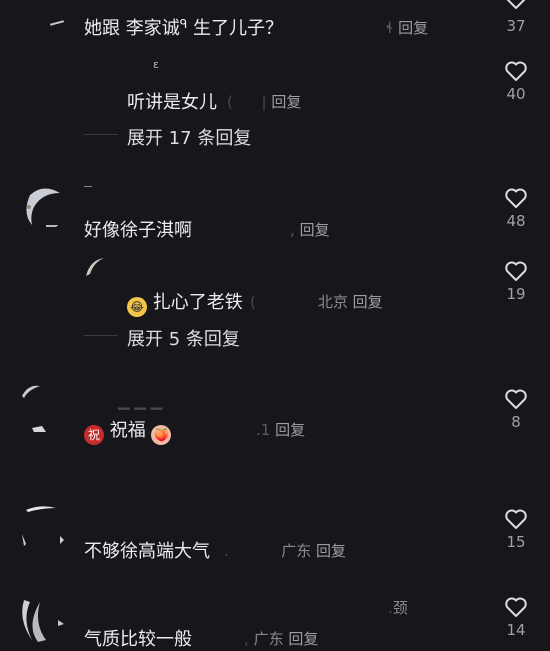 The width and height of the screenshot is (550, 651). I want to click on like-count: 37, so click(516, 26).